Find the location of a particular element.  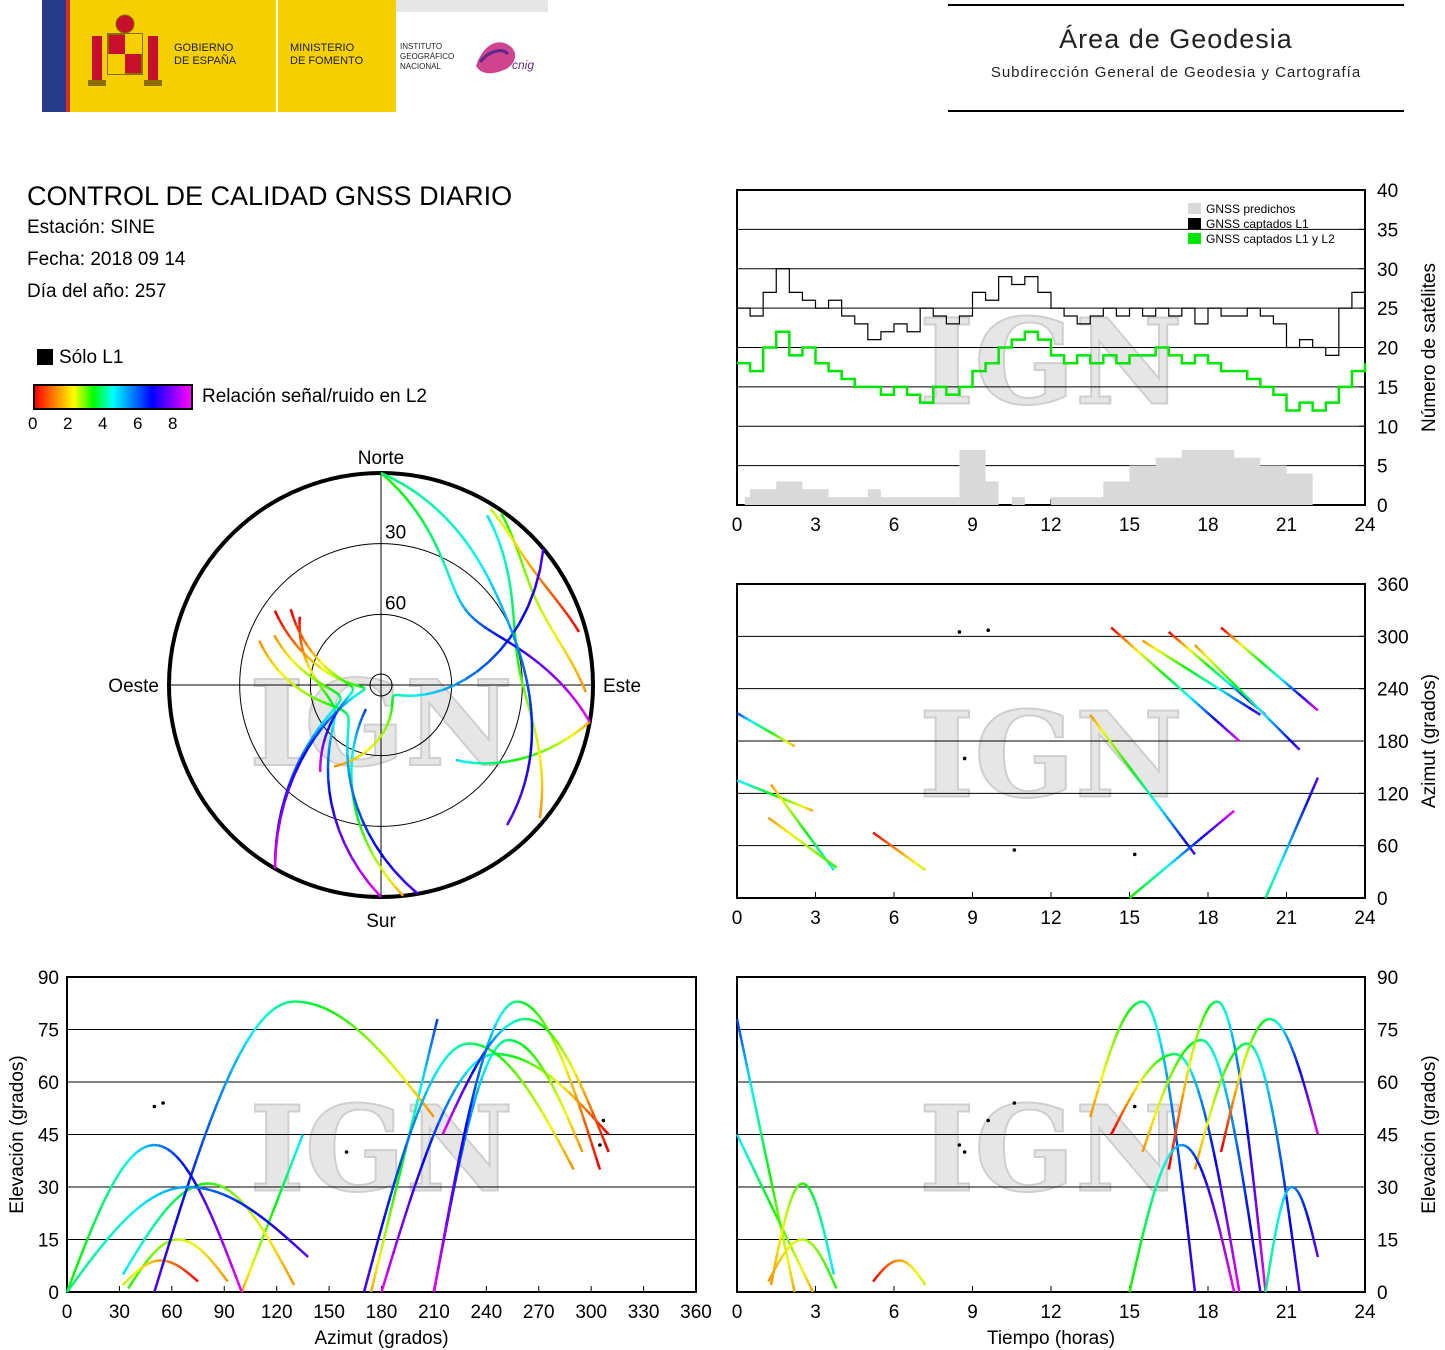

y-axis-label: Número de satélites is located at coordinates (1429, 347).